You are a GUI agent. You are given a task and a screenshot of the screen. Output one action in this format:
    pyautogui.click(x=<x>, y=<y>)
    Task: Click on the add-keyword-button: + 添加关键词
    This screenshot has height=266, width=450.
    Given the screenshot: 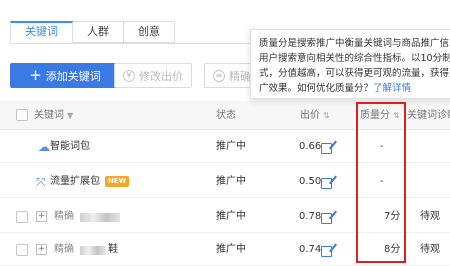 What is the action you would take?
    pyautogui.click(x=65, y=75)
    